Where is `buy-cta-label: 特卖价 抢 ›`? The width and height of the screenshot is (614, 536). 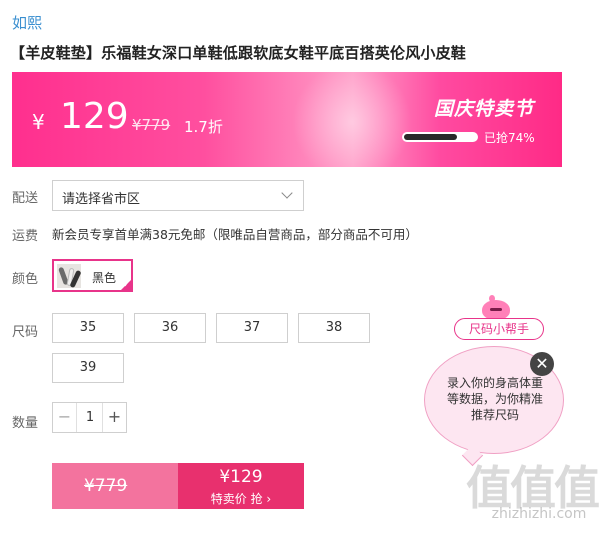 buy-cta-label: 特卖价 抢 › is located at coordinates (241, 499).